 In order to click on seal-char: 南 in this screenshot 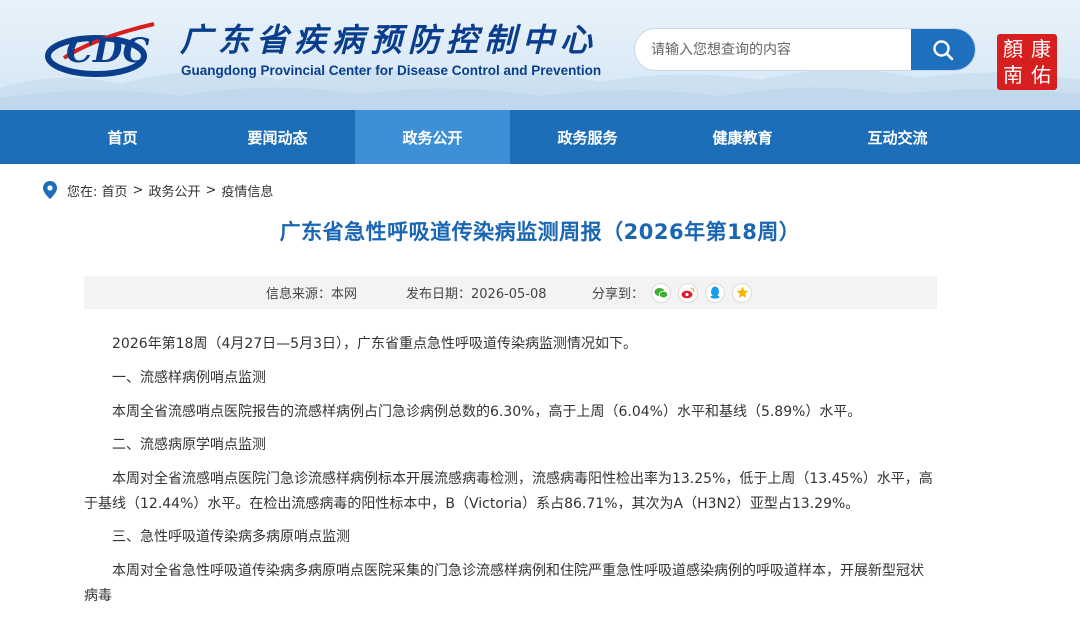, I will do `click(1013, 75)`.